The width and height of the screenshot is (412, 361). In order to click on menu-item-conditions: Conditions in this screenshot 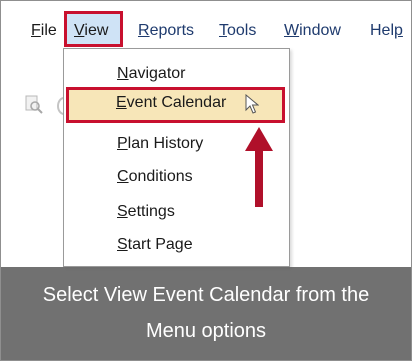, I will do `click(155, 177)`.